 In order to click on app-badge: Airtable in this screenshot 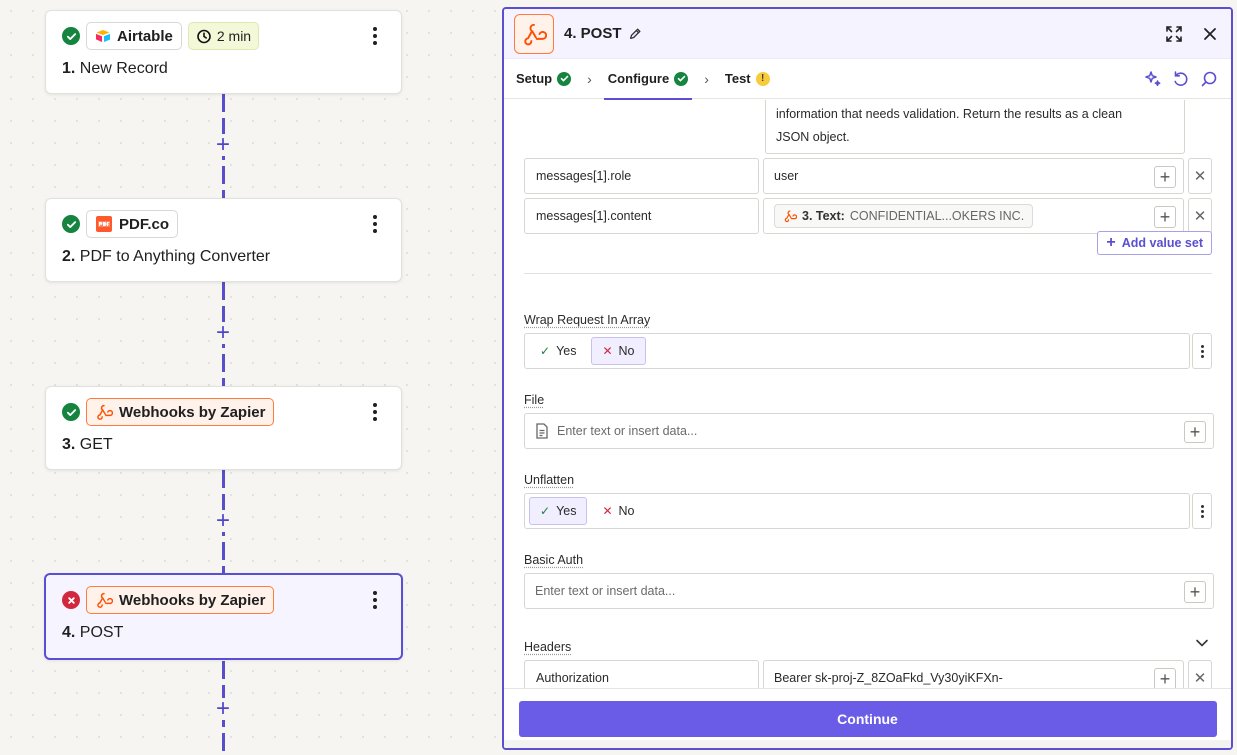, I will do `click(134, 36)`.